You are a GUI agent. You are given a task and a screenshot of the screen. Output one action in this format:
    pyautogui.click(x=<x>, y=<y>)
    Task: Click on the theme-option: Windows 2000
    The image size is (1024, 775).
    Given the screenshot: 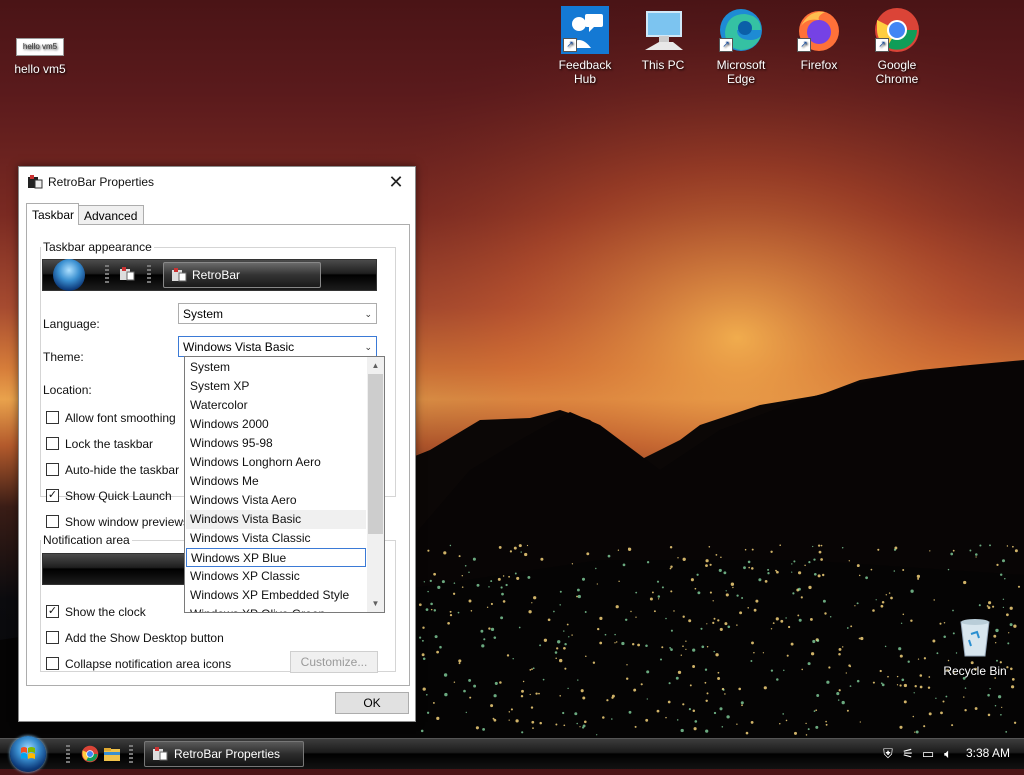 What is the action you would take?
    pyautogui.click(x=276, y=424)
    